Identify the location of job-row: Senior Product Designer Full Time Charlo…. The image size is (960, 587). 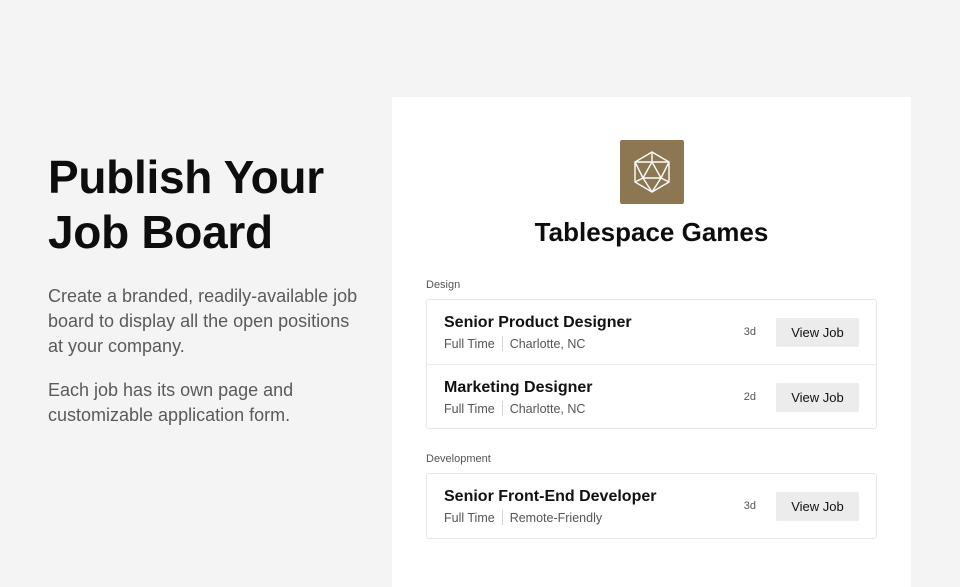
(651, 332).